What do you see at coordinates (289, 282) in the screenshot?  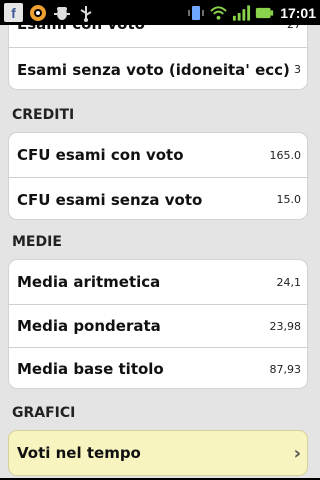 I see `row-value: 24,1` at bounding box center [289, 282].